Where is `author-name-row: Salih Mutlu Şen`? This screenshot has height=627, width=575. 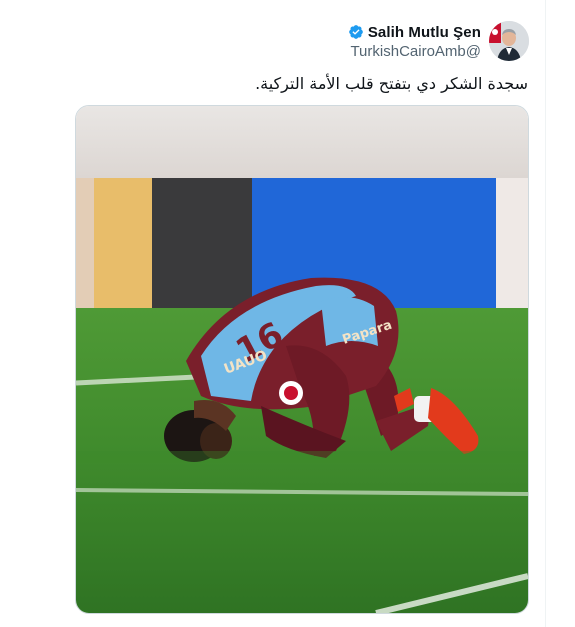
author-name-row: Salih Mutlu Şen is located at coordinates (414, 32).